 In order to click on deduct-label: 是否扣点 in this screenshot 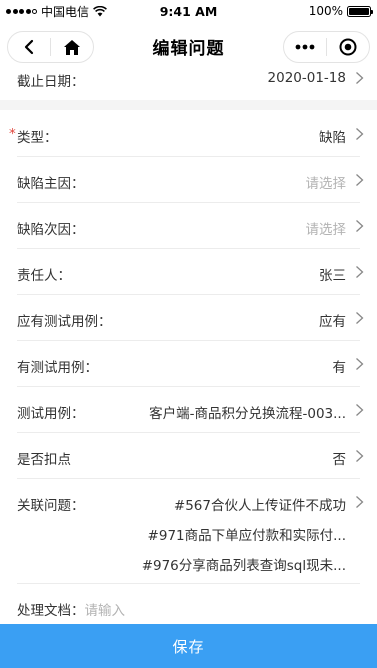, I will do `click(44, 460)`.